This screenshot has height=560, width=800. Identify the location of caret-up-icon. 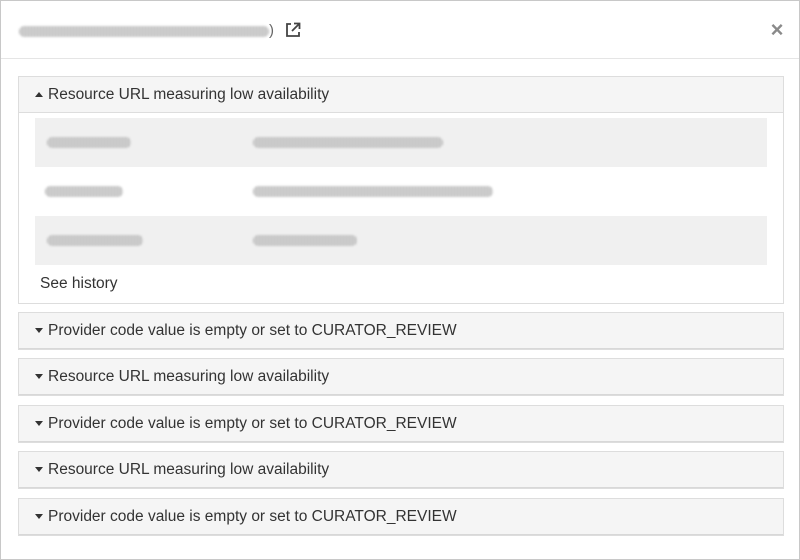
(39, 94).